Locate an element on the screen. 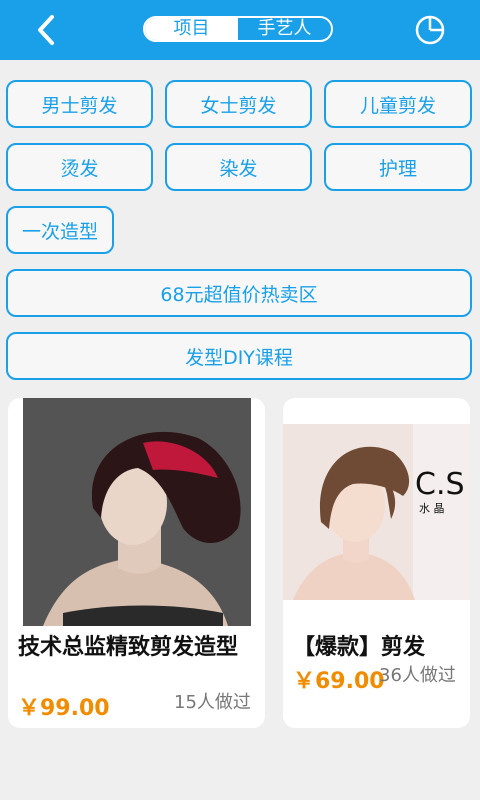 This screenshot has height=800, width=480. product-title: 技术总监精致剪发造型 is located at coordinates (128, 647).